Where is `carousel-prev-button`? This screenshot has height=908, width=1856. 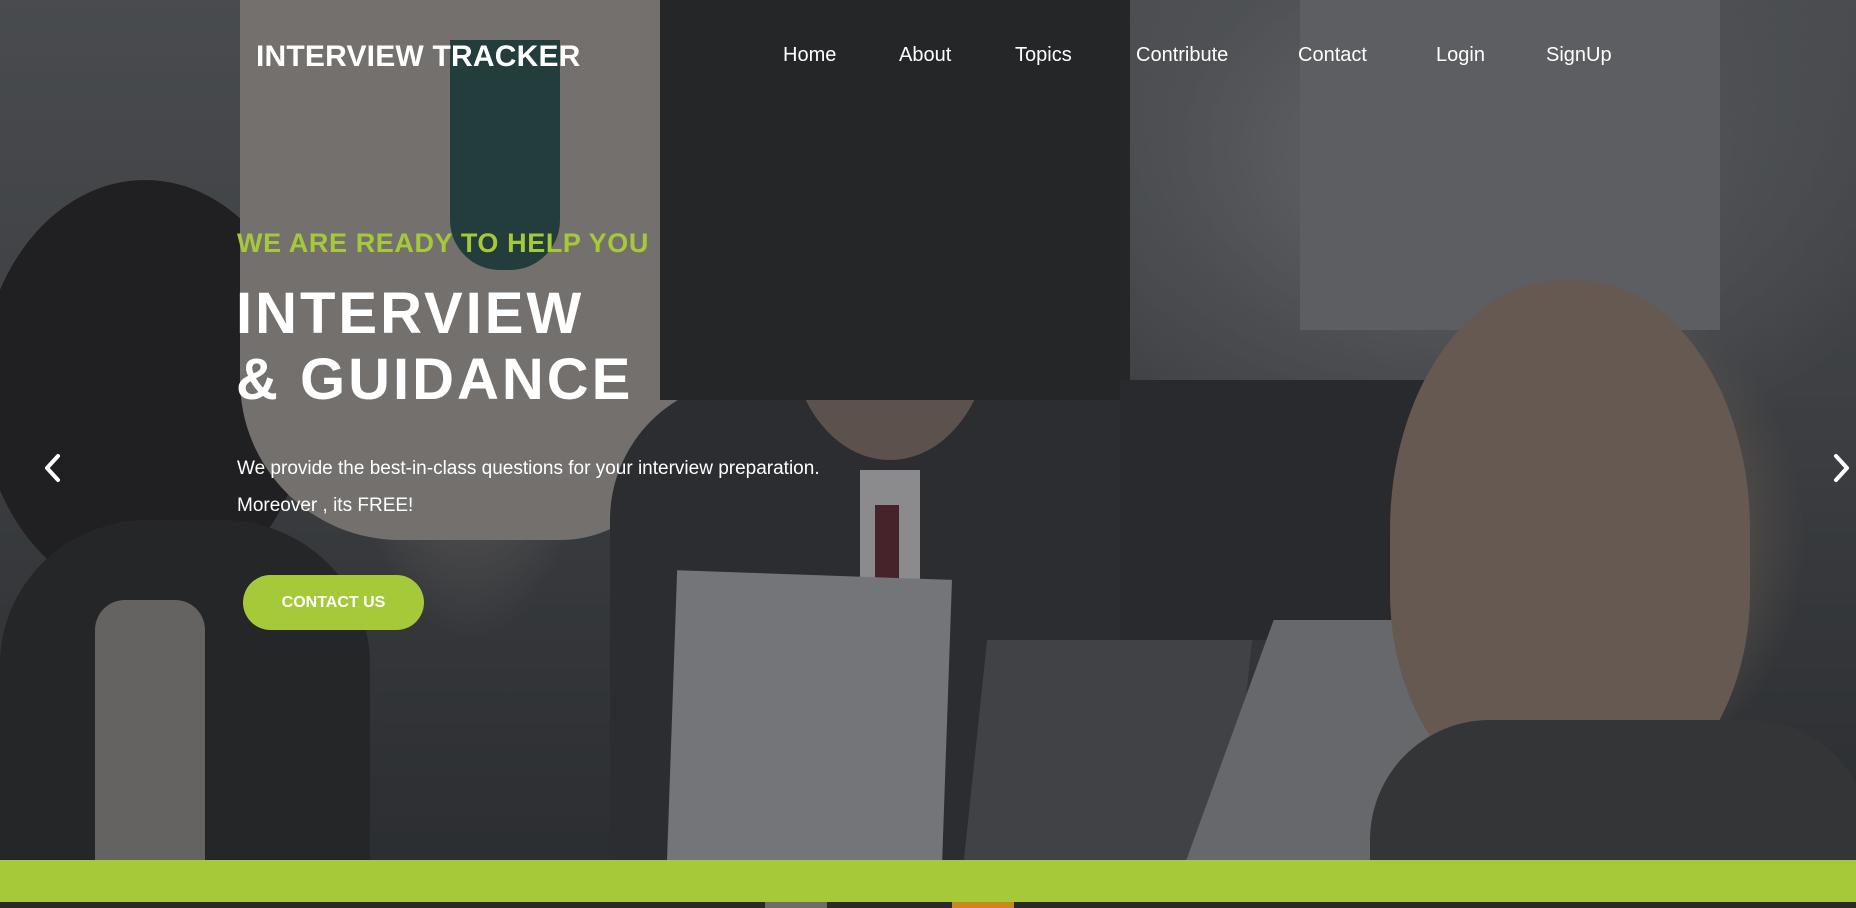
carousel-prev-button is located at coordinates (53, 468).